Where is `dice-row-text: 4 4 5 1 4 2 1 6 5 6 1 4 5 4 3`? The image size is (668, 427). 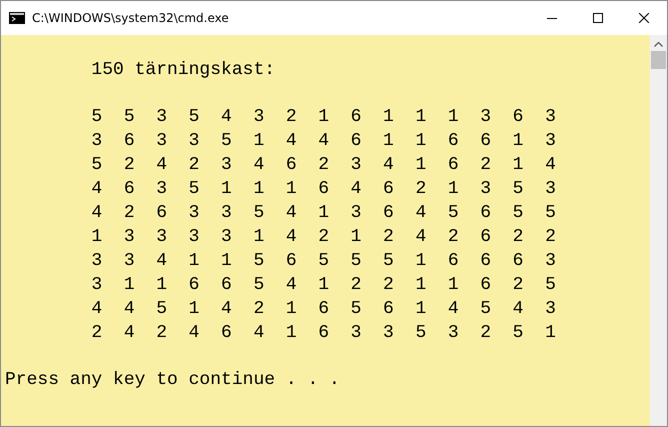
dice-row-text: 4 4 5 1 4 2 1 6 5 6 1 4 5 4 3 is located at coordinates (323, 309).